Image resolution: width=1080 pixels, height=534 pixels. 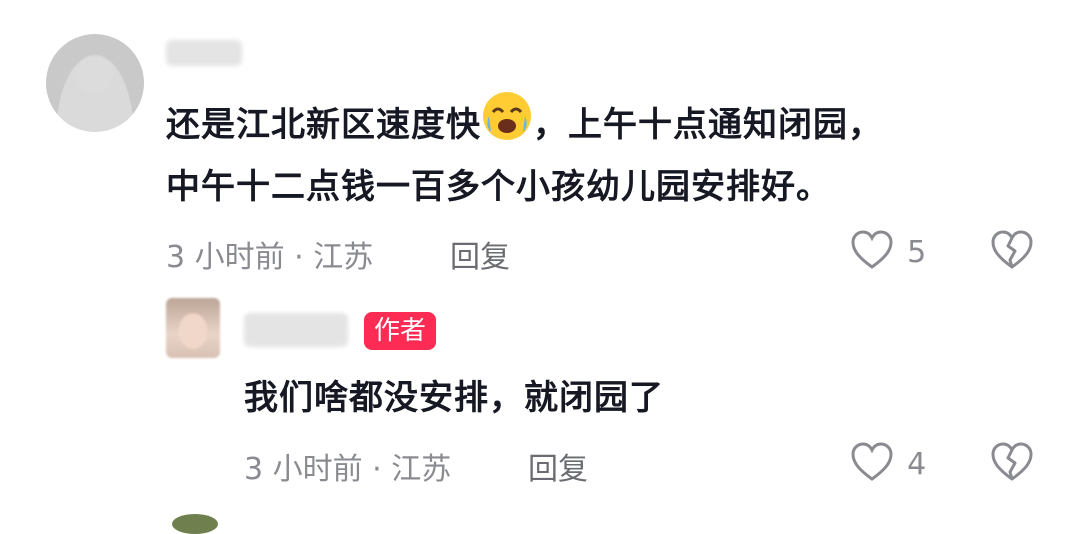 What do you see at coordinates (454, 398) in the screenshot?
I see `reply-text: 我们啥都没安排，就闭园了` at bounding box center [454, 398].